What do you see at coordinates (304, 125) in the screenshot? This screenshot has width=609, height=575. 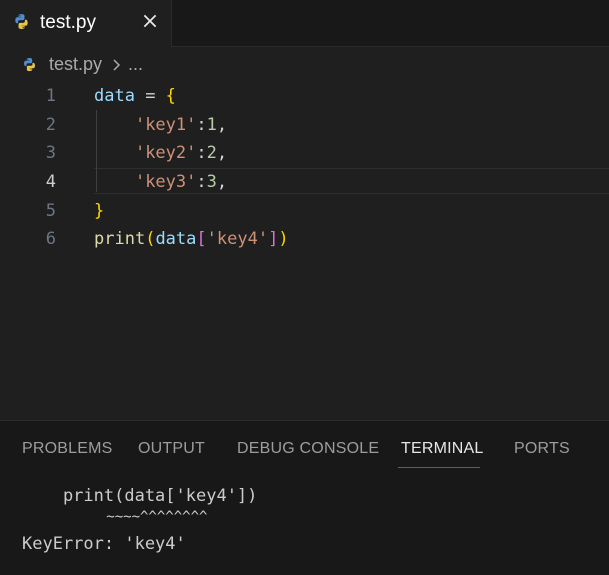 I see `code-line: 2 'key1':1,` at bounding box center [304, 125].